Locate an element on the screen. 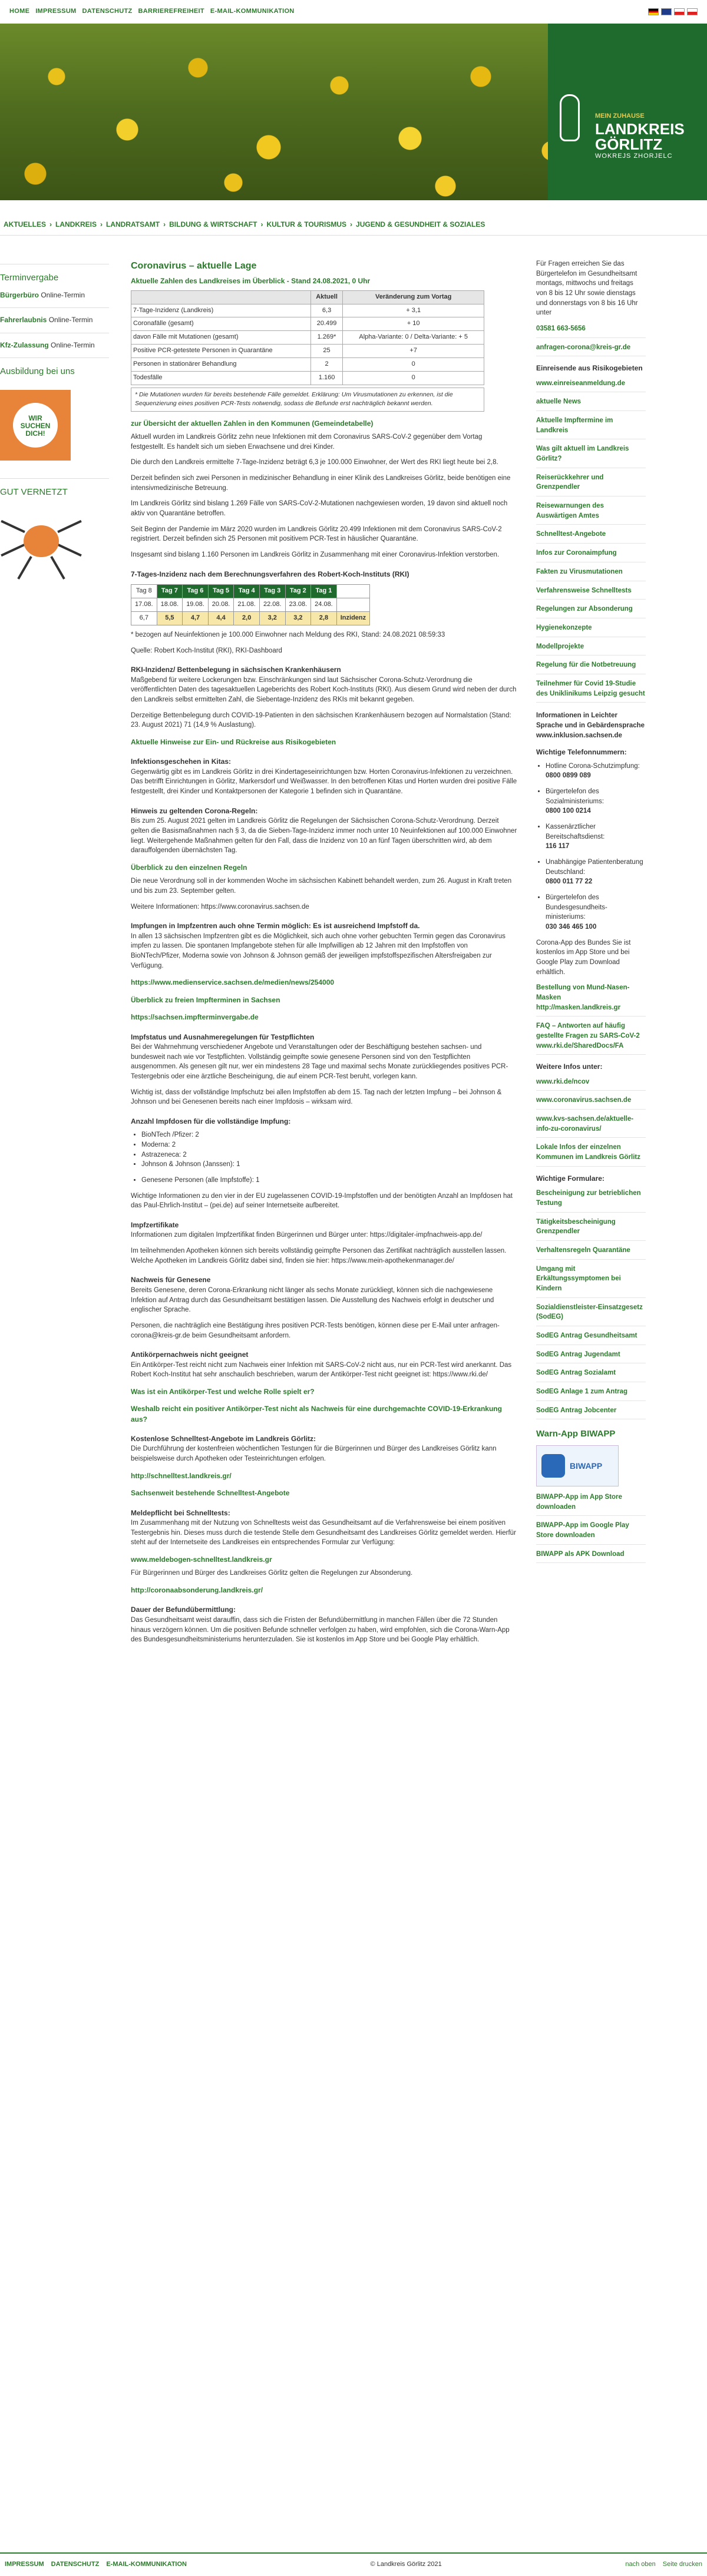  regeln-link: Überblick zu den einzelnen Regeln is located at coordinates (324, 868).